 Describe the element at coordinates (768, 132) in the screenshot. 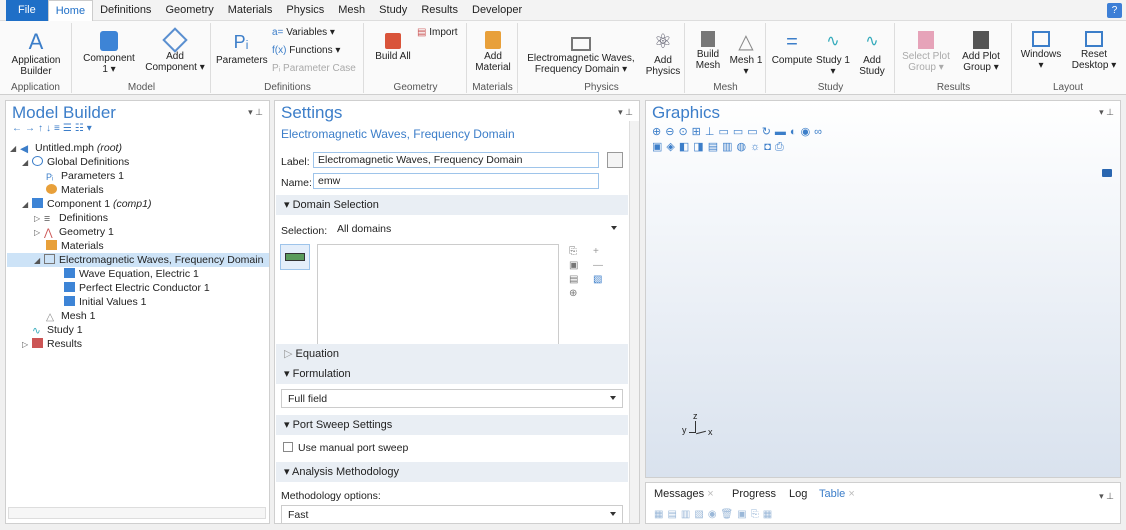

I see `rotate-icon: ↻` at that location.